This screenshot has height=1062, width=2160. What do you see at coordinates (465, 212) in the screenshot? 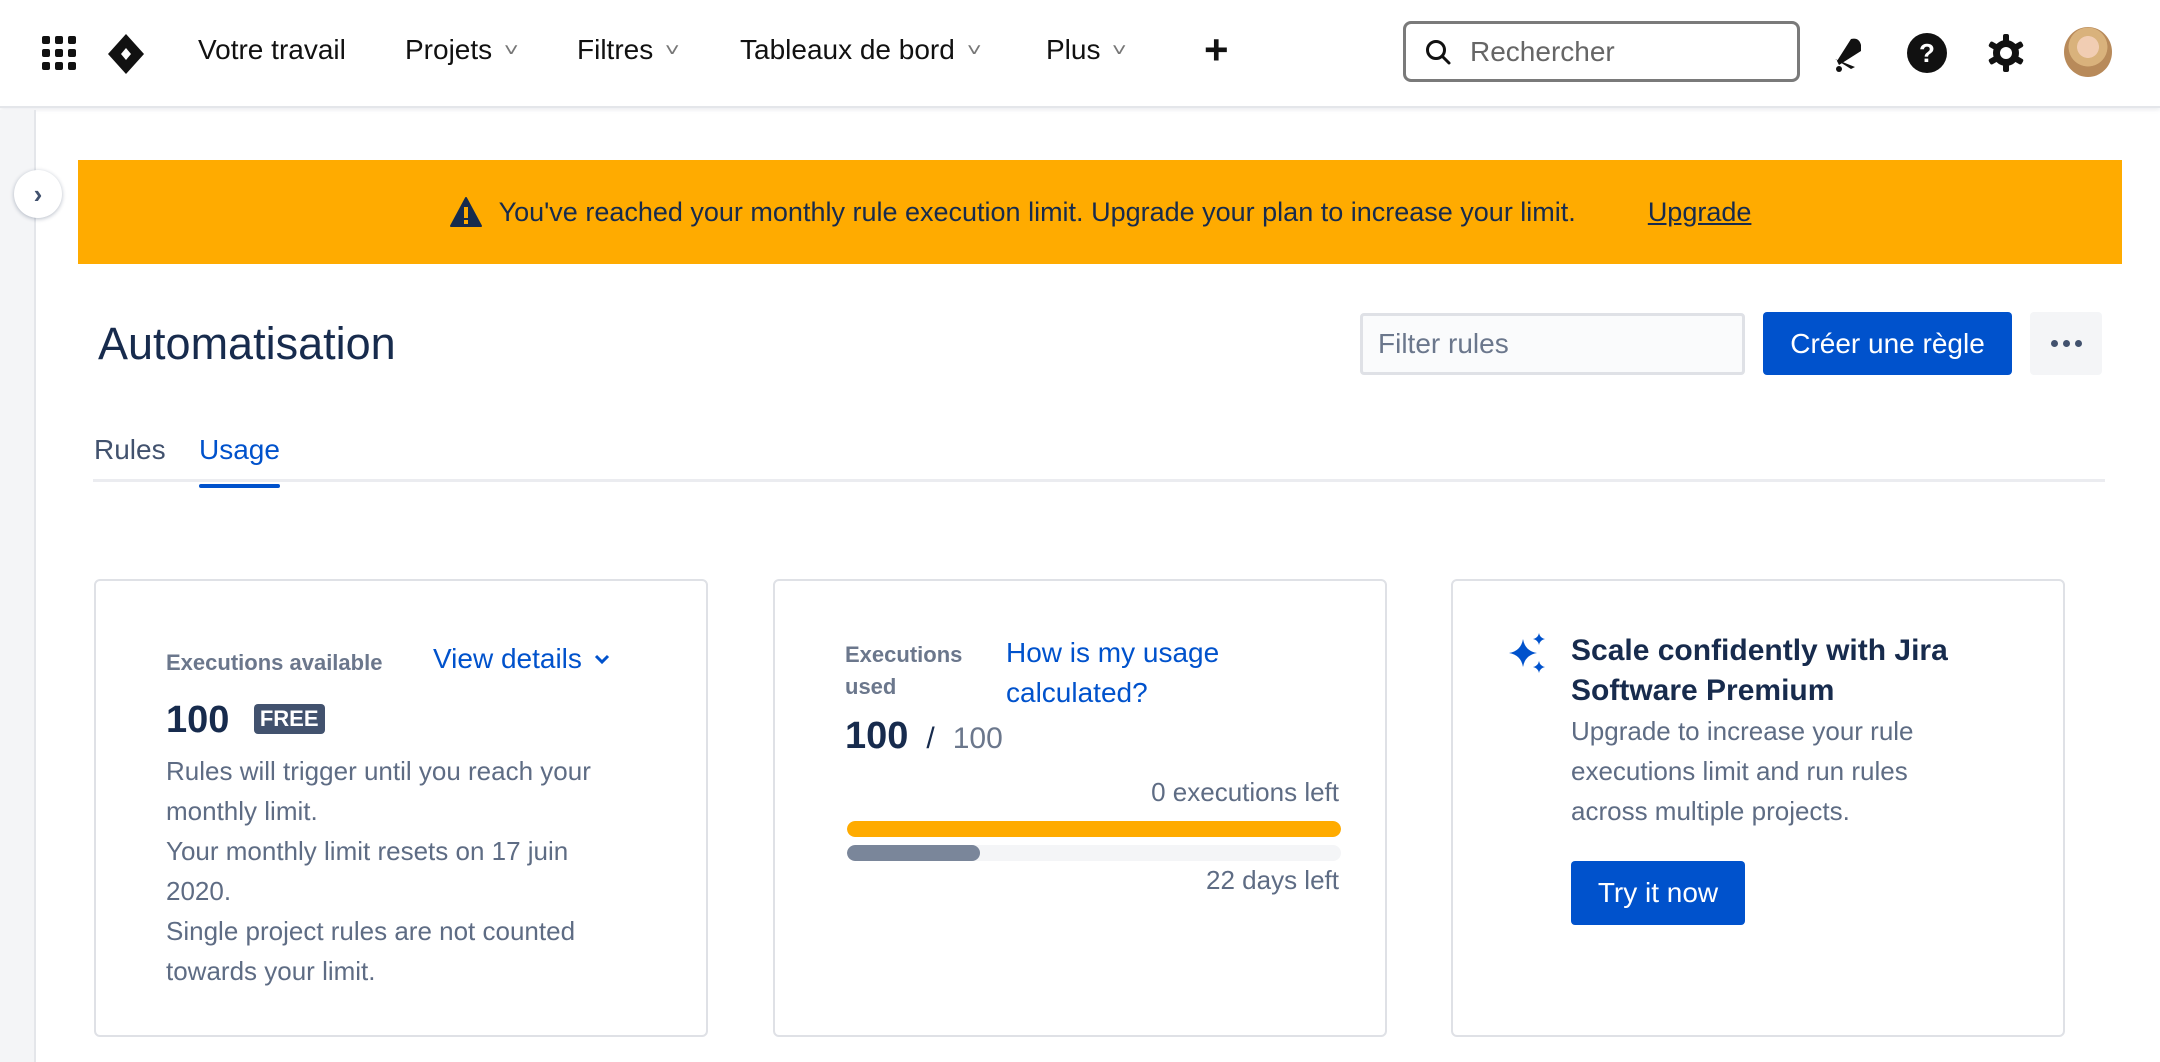
I see `warning-icon` at bounding box center [465, 212].